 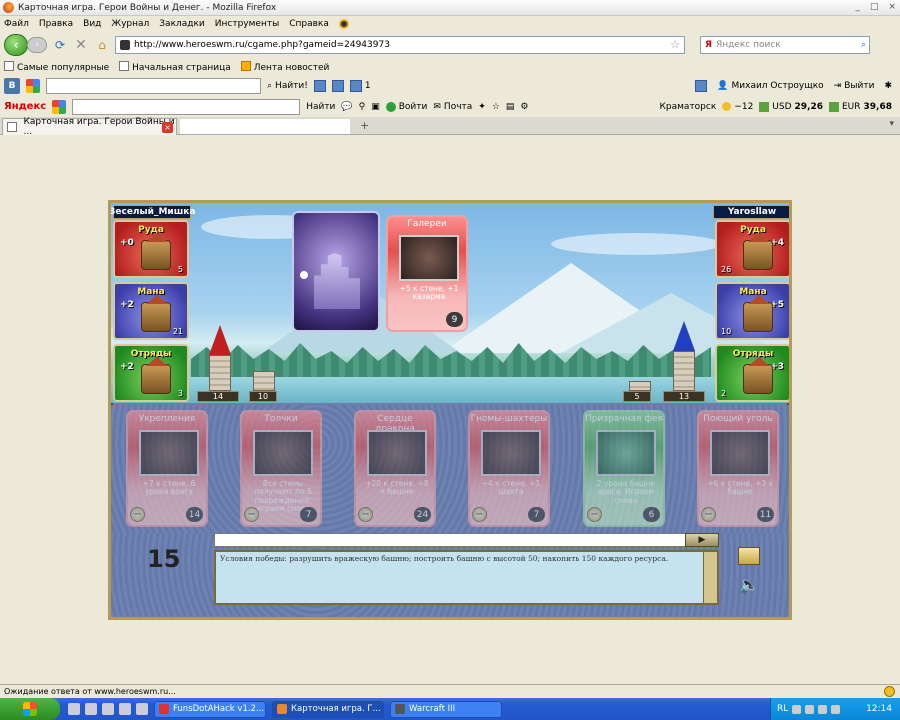 I want to click on stop-icon: ✕, so click(x=81, y=45).